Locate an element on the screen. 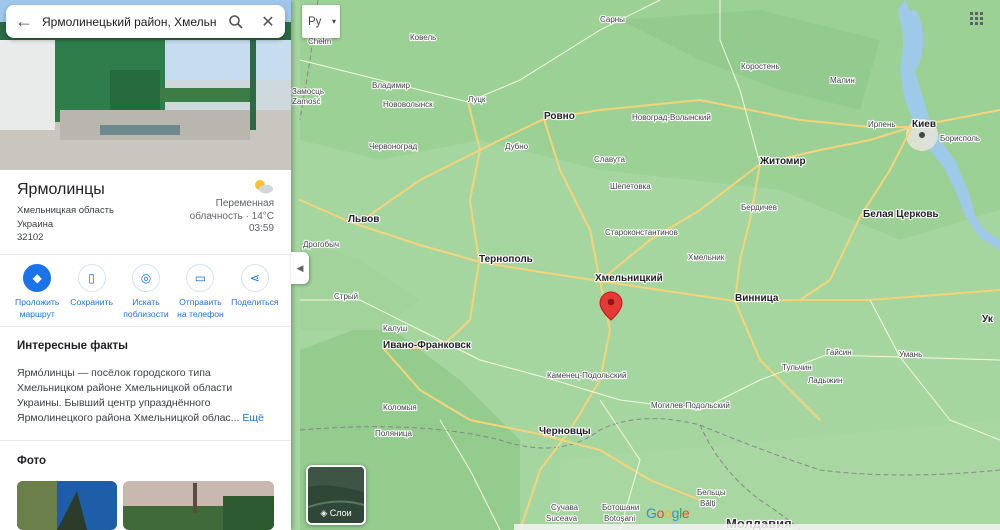  city-major-label: Львов is located at coordinates (364, 219).